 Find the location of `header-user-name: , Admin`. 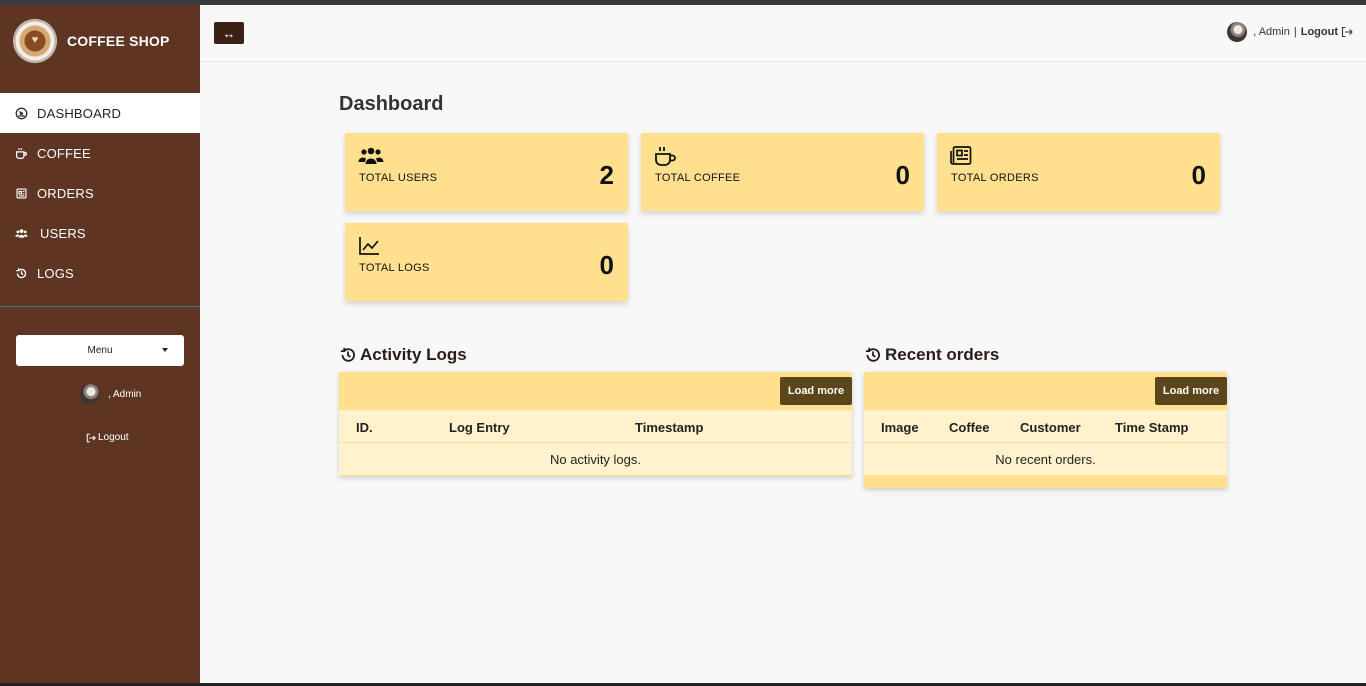

header-user-name: , Admin is located at coordinates (1271, 32).